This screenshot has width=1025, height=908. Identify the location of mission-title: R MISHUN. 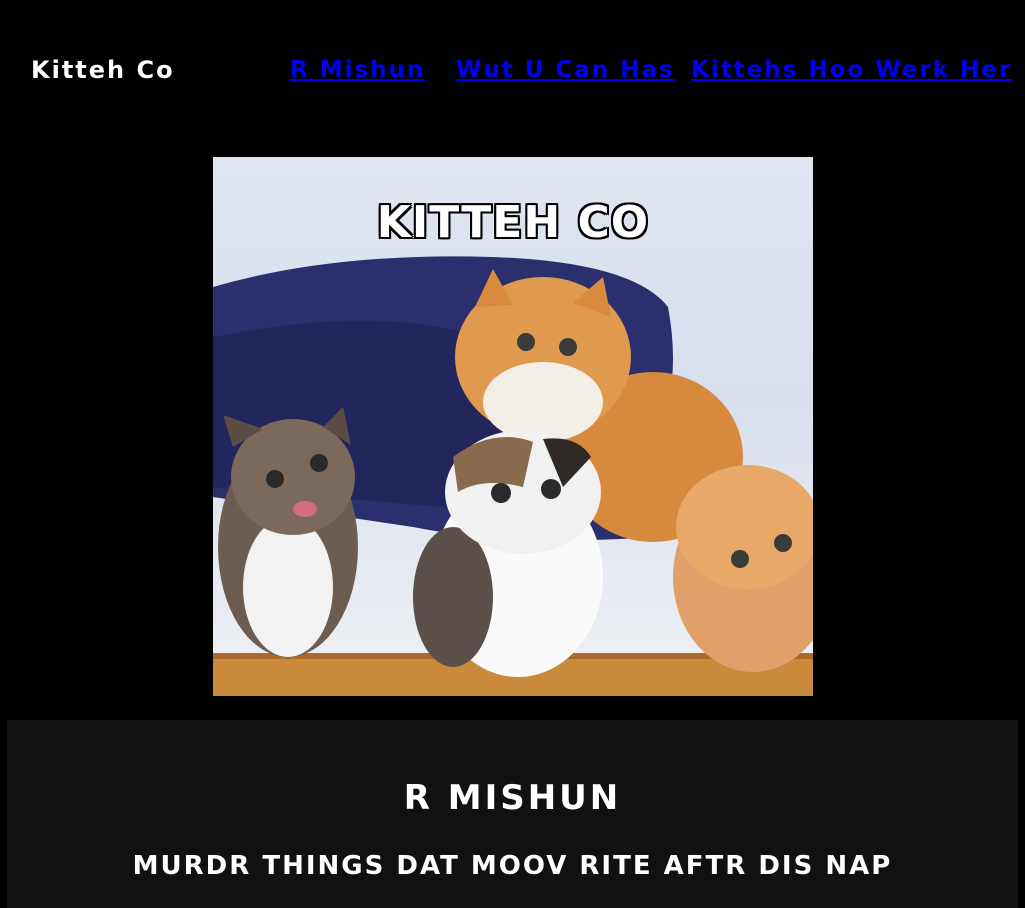
(512, 798).